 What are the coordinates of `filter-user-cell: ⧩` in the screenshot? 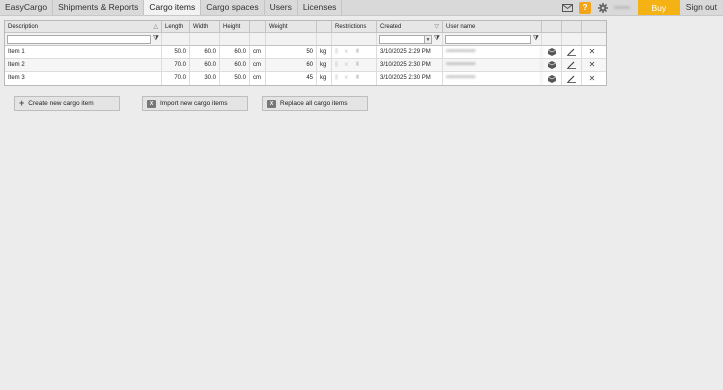 It's located at (492, 39).